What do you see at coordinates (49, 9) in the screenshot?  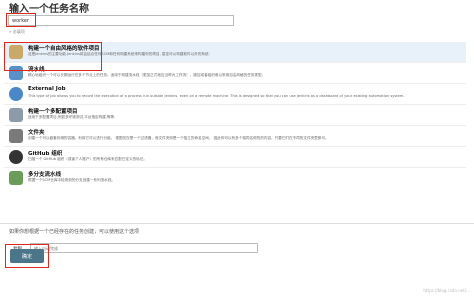 I see `page-title: 输入一个任务名称` at bounding box center [49, 9].